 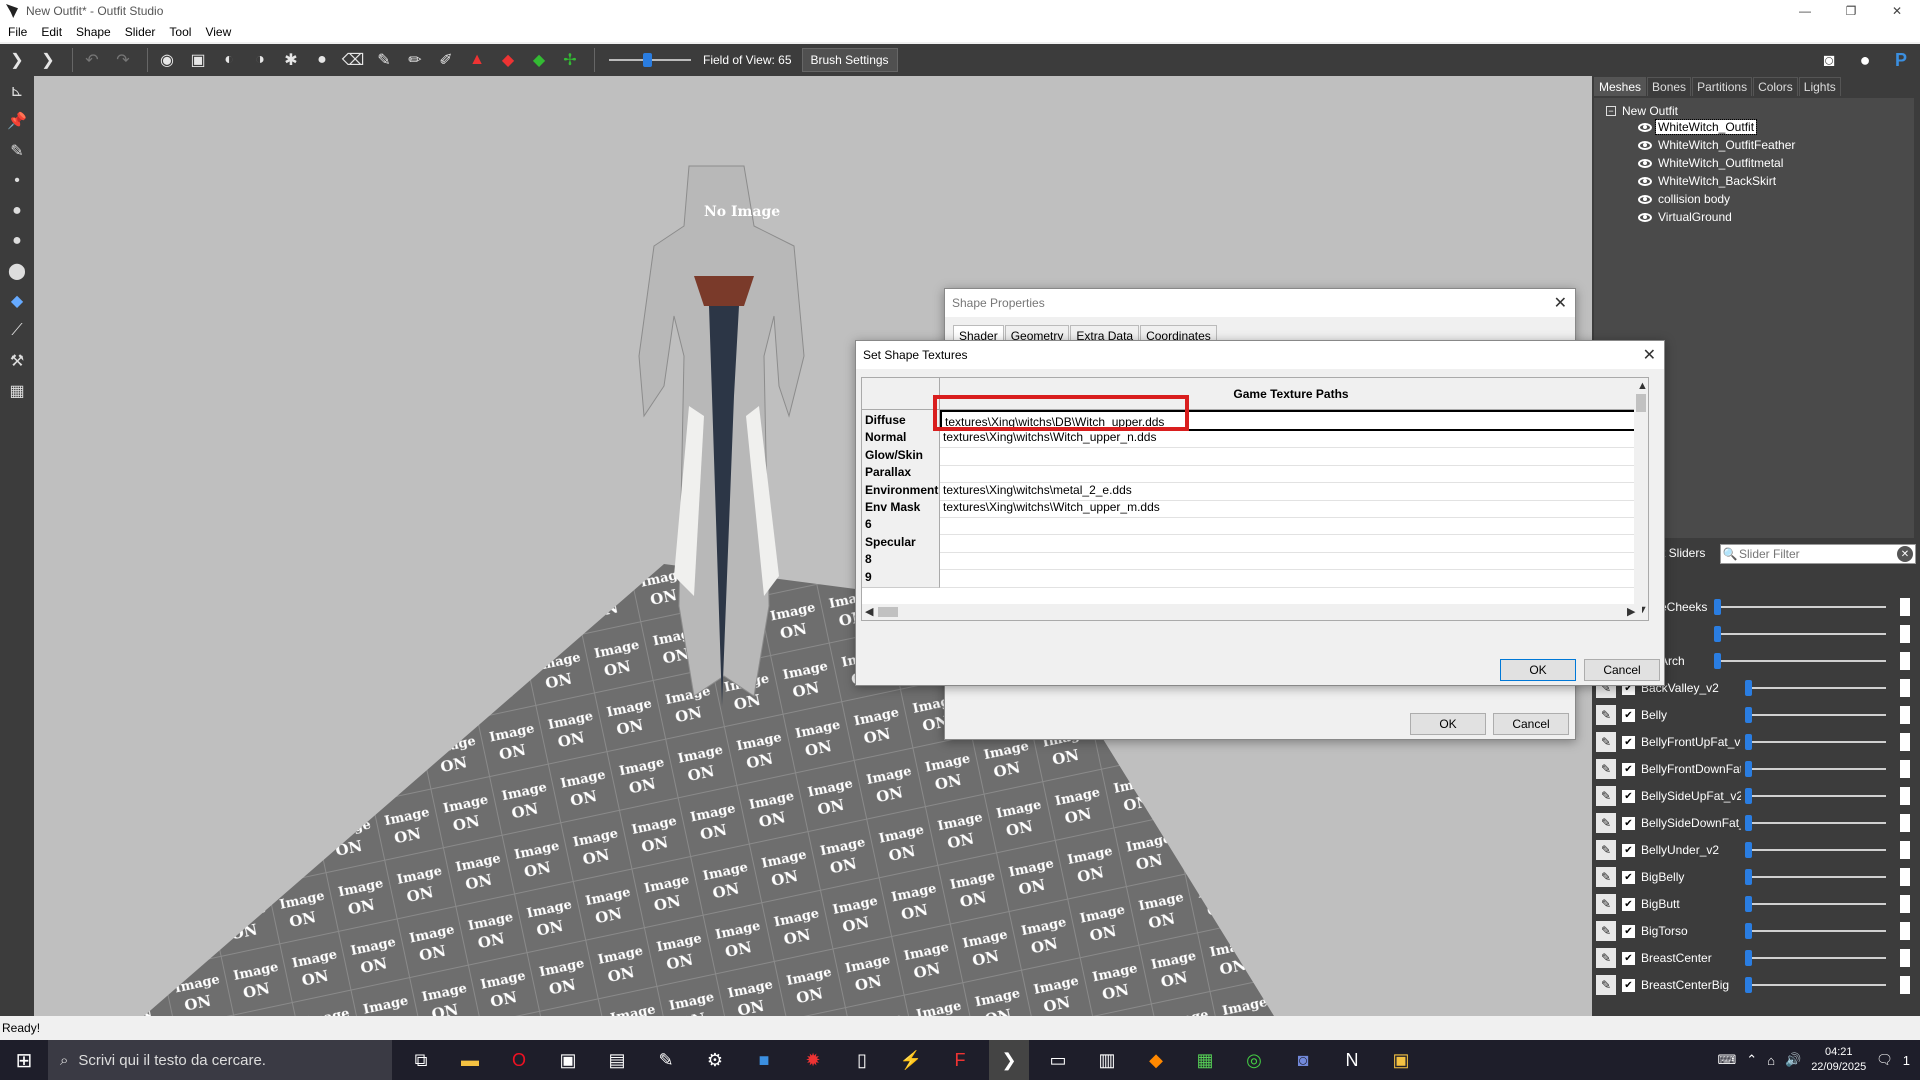 What do you see at coordinates (1560, 303) in the screenshot?
I see `close-icon: ✕` at bounding box center [1560, 303].